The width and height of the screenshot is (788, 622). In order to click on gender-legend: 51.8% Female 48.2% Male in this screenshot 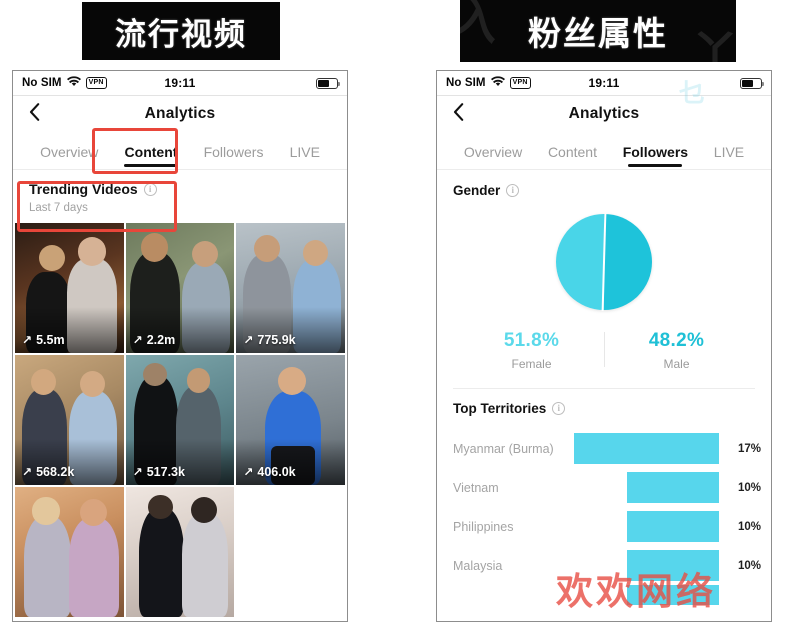, I will do `click(604, 350)`.